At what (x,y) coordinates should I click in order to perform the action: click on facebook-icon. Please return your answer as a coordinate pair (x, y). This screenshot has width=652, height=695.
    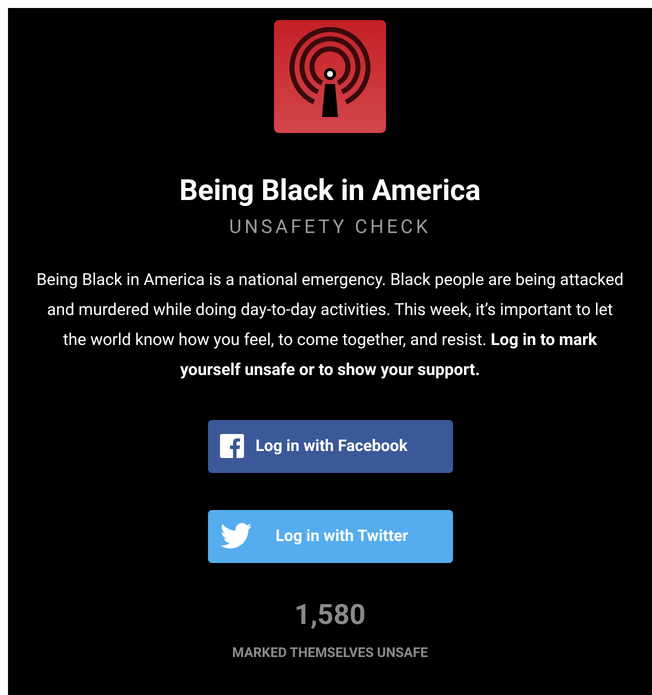
    Looking at the image, I should click on (232, 446).